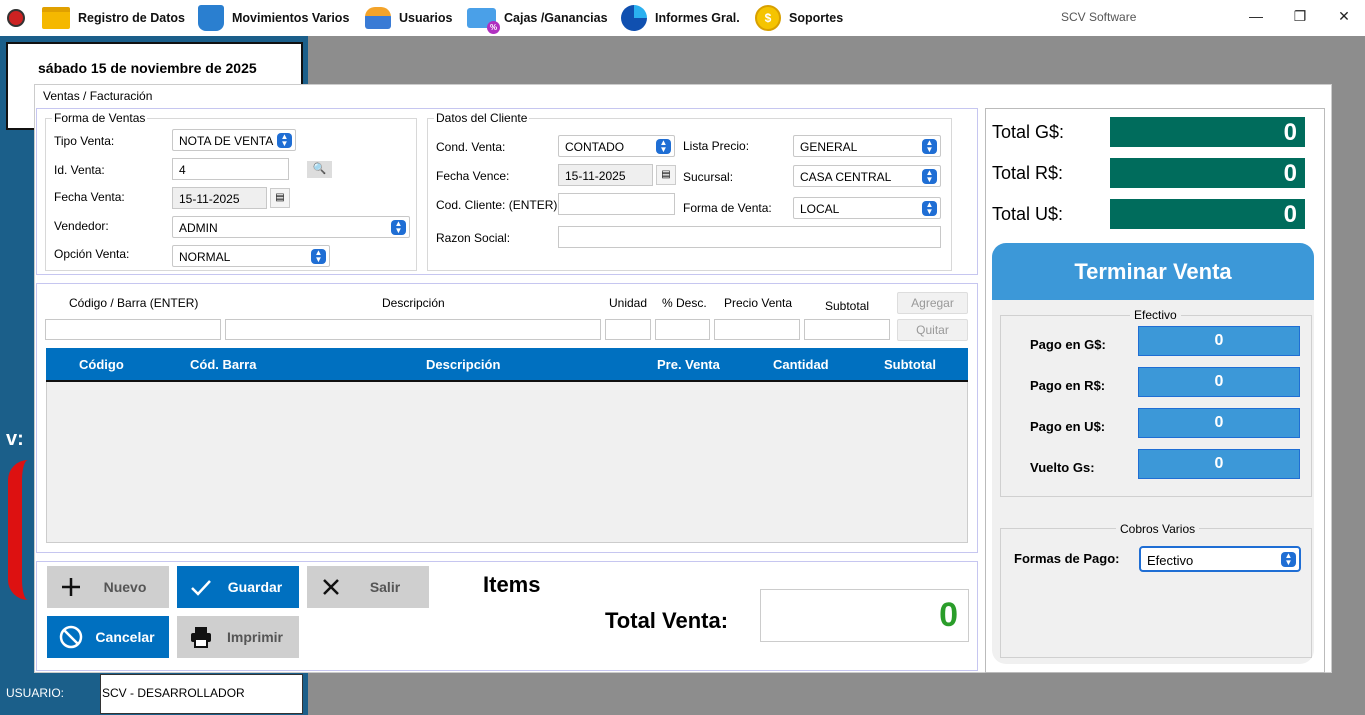  Describe the element at coordinates (92, 254) in the screenshot. I see `opcion-venta-label: Opción Venta:` at that location.